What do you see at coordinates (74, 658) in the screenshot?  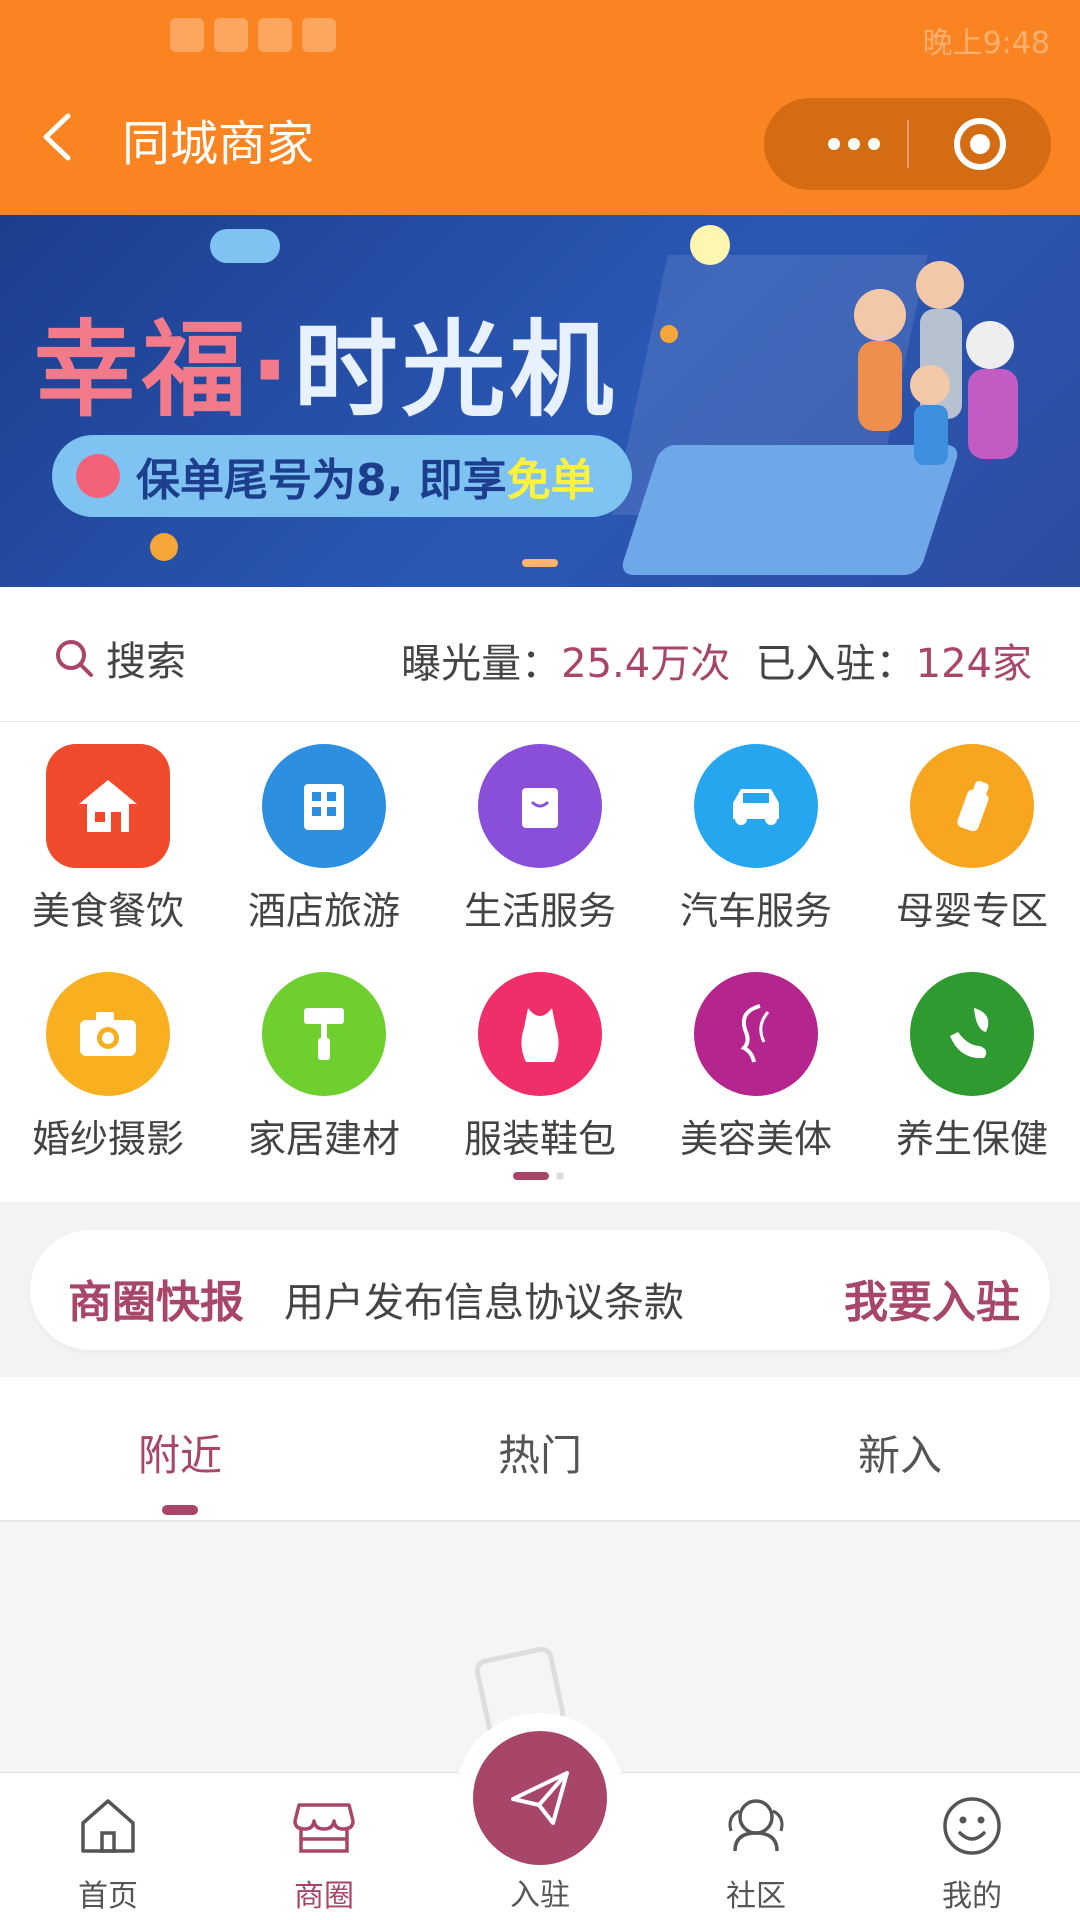 I see `search-icon` at bounding box center [74, 658].